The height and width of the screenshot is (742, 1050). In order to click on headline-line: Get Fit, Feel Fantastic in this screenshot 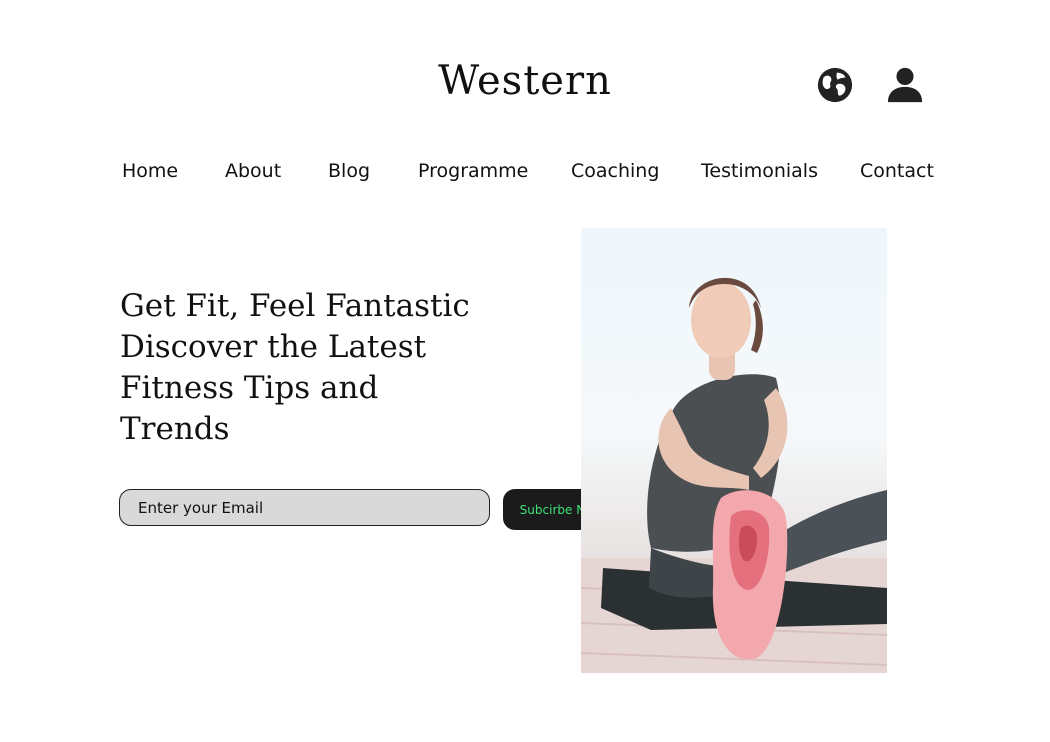, I will do `click(295, 306)`.